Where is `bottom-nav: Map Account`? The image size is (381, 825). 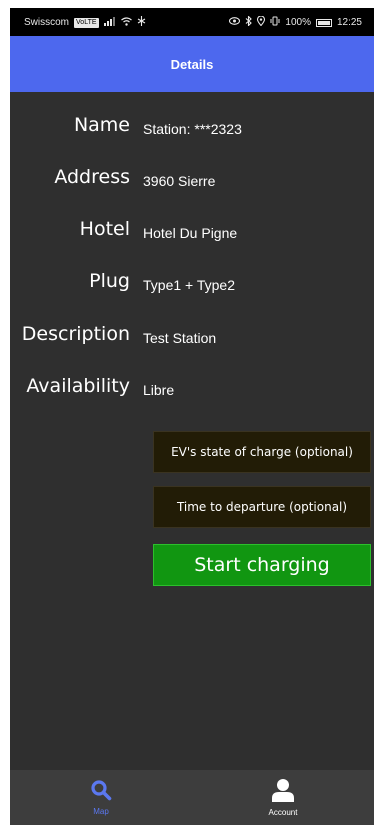 bottom-nav: Map Account is located at coordinates (192, 797).